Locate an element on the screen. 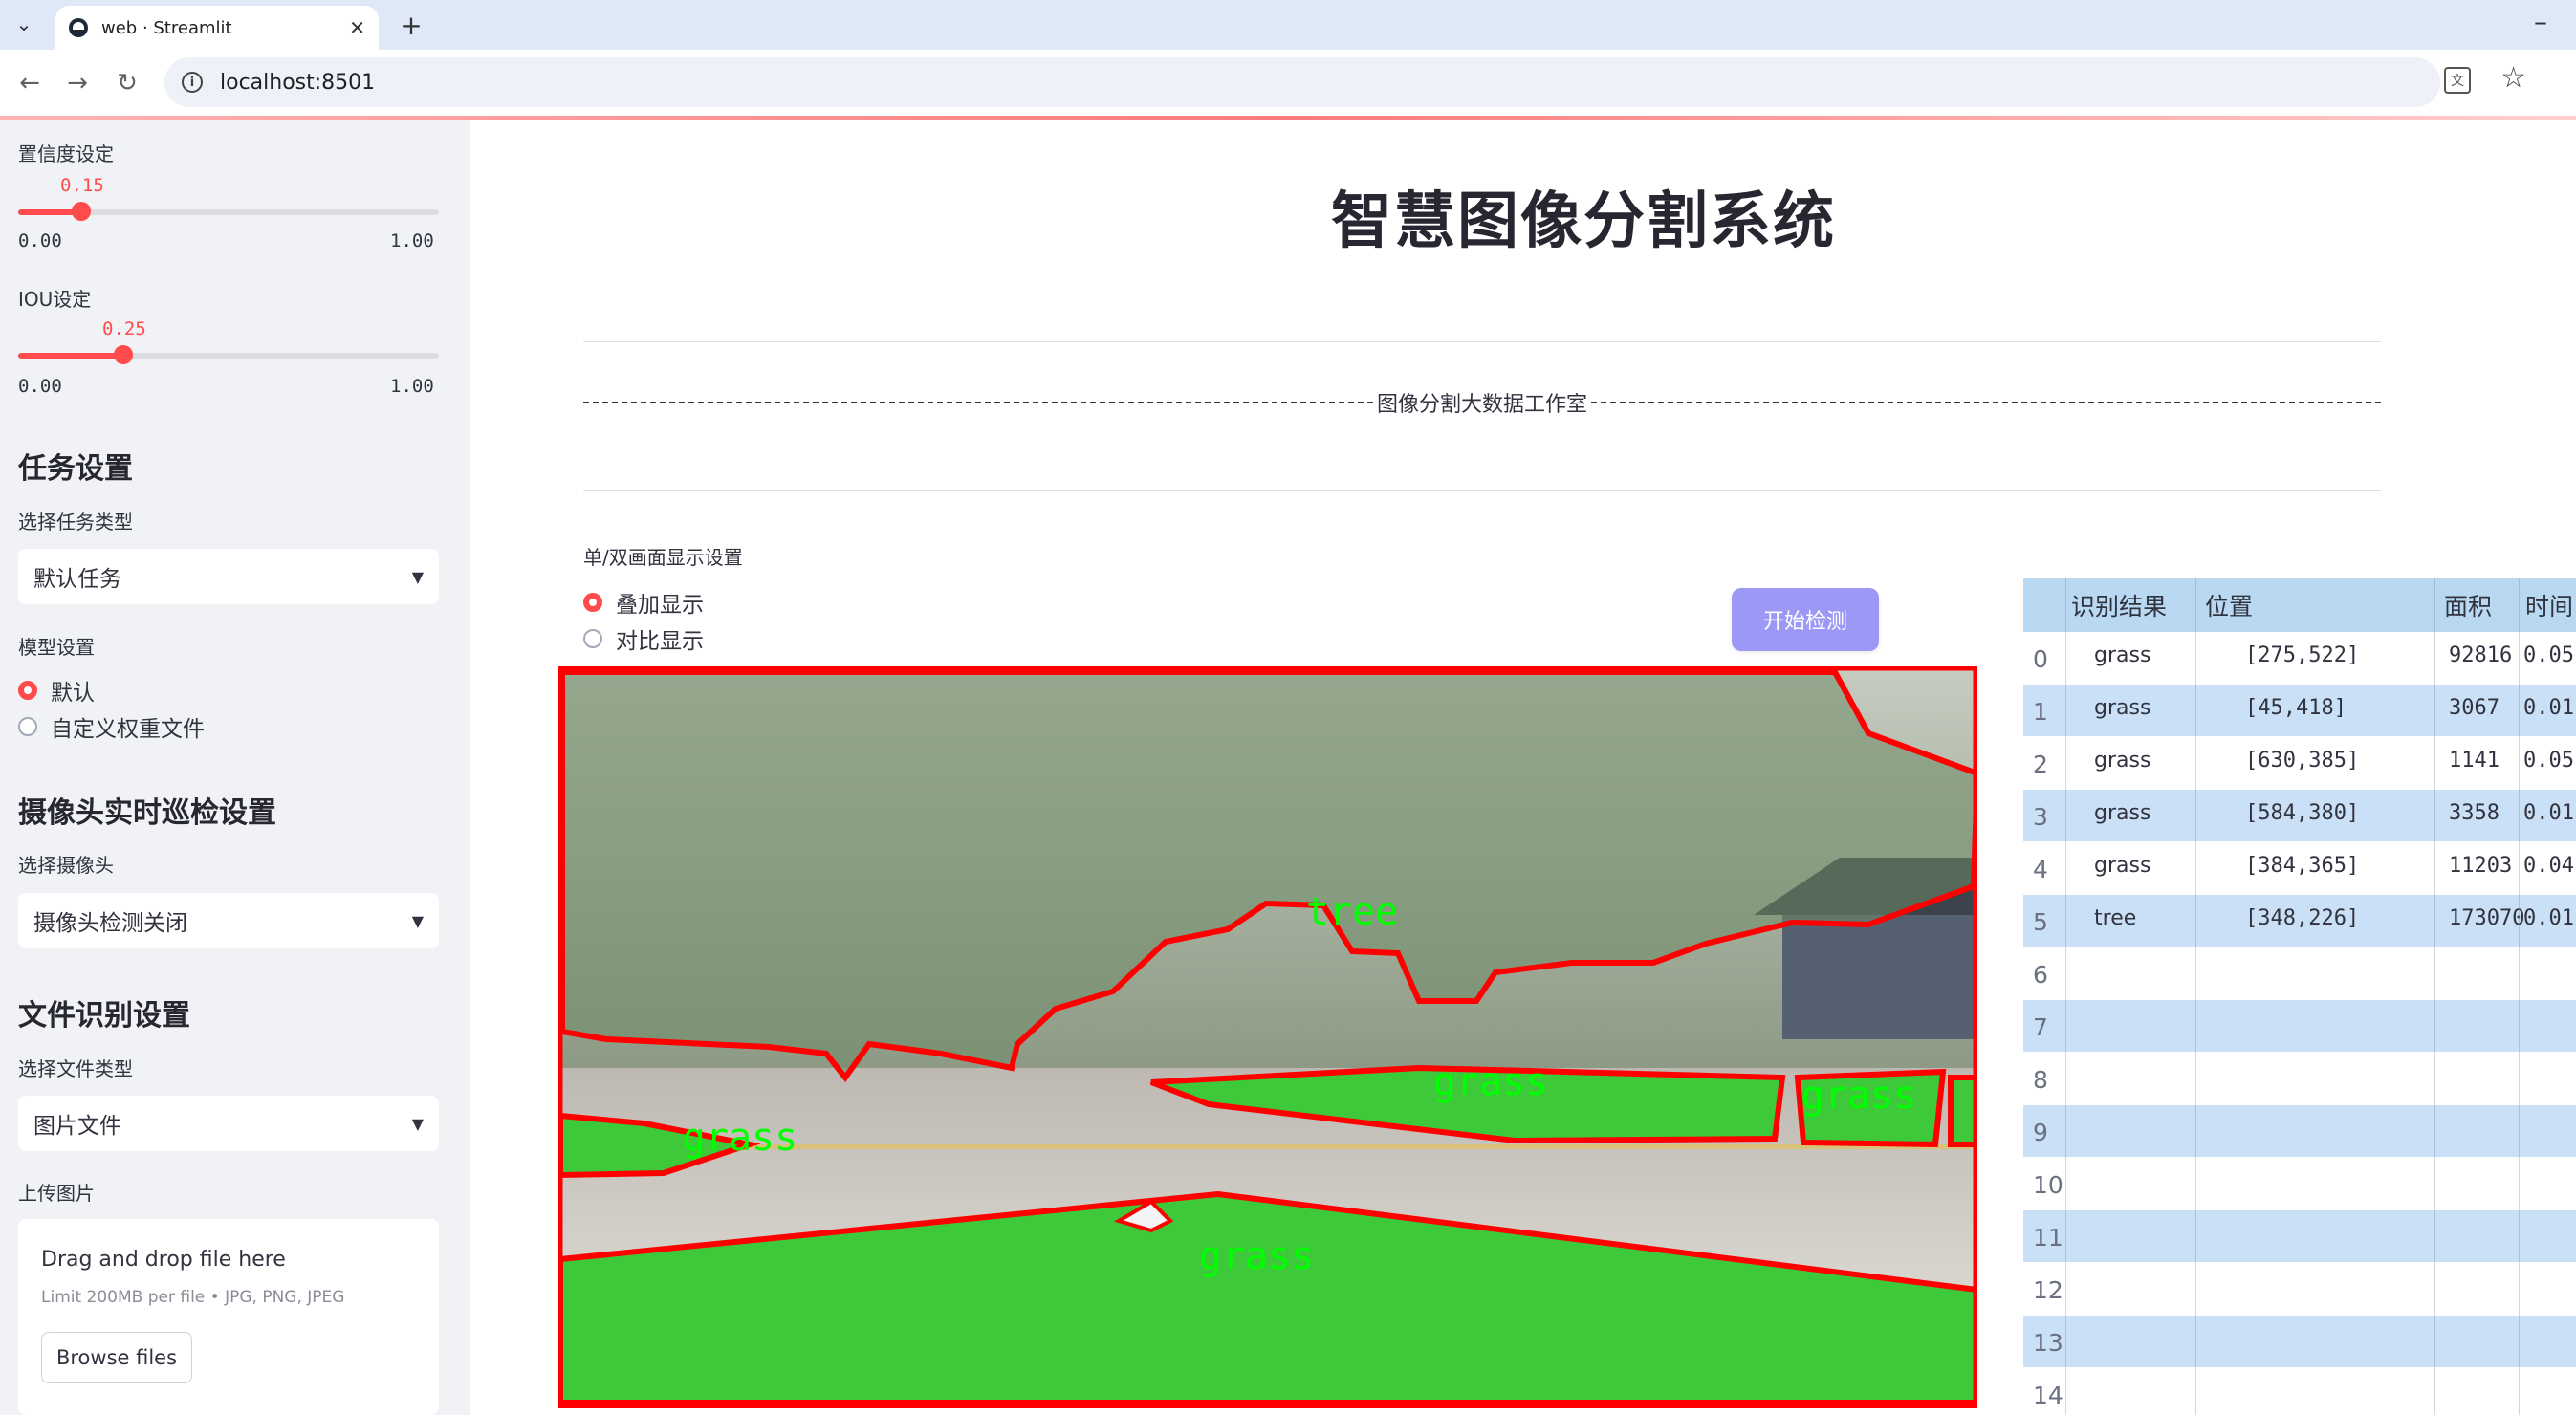  row-index: 0 is located at coordinates (2040, 659).